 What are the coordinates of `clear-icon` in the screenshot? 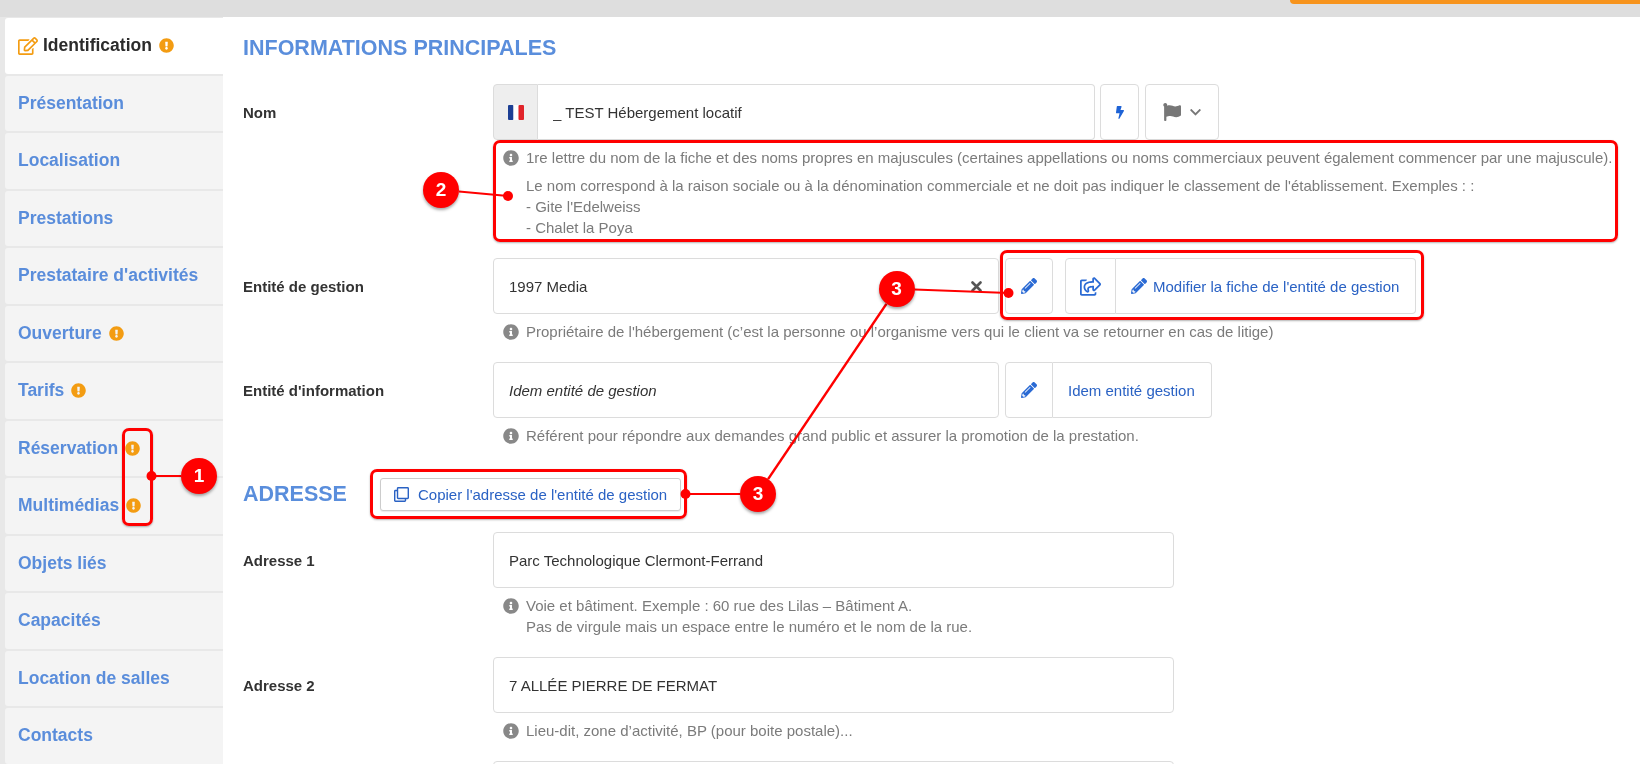 It's located at (976, 286).